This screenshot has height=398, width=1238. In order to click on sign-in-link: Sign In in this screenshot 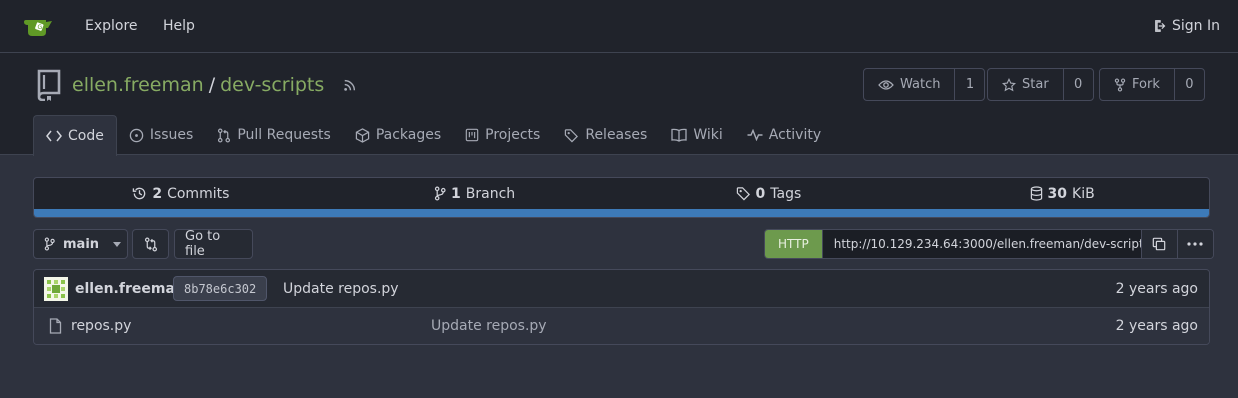, I will do `click(1187, 26)`.